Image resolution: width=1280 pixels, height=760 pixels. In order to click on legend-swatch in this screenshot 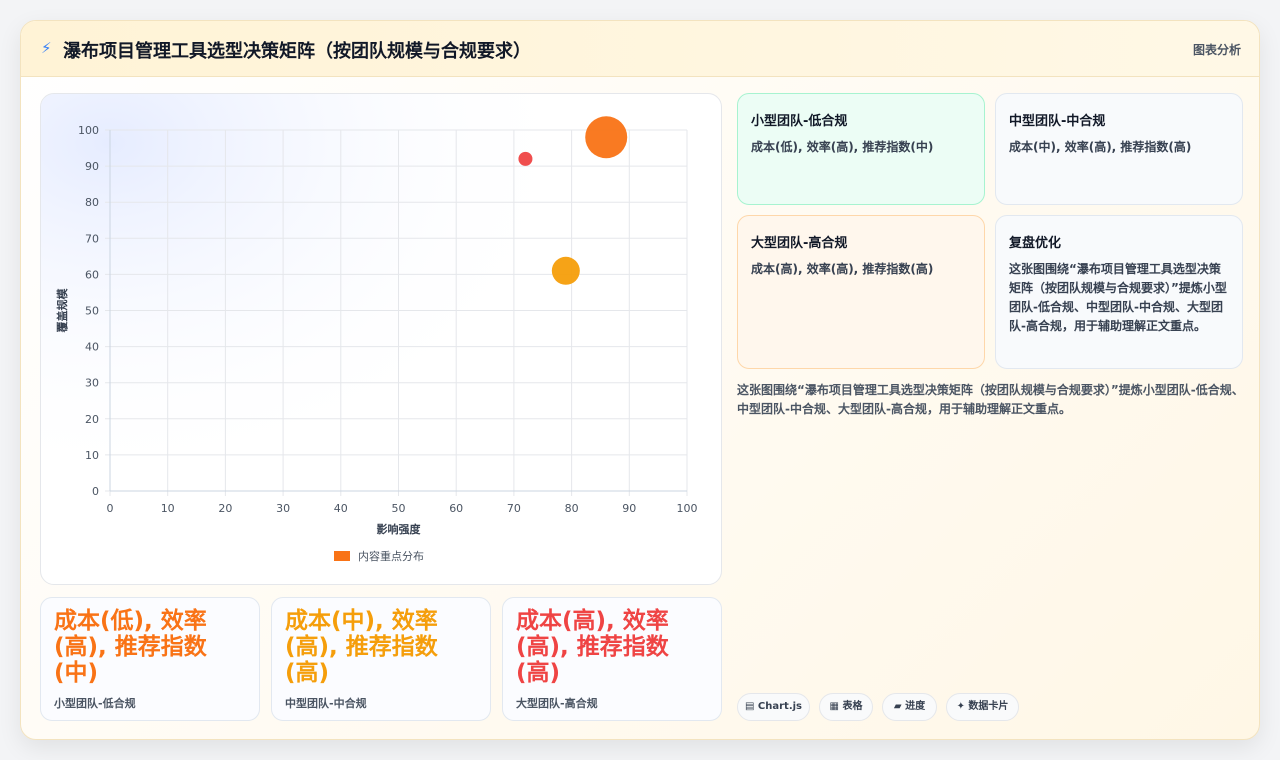, I will do `click(342, 556)`.